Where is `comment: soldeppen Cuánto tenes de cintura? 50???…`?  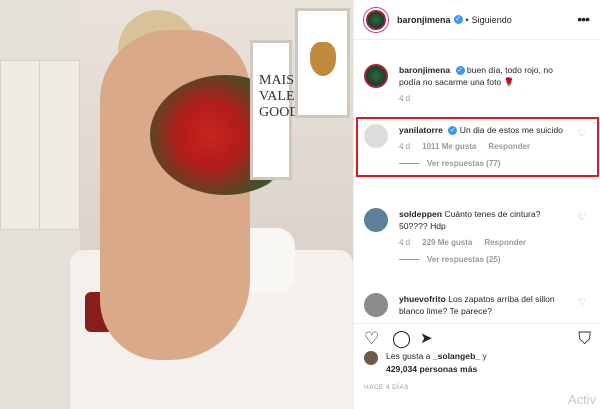
comment: soldeppen Cuánto tenes de cintura? 50???… is located at coordinates (480, 236).